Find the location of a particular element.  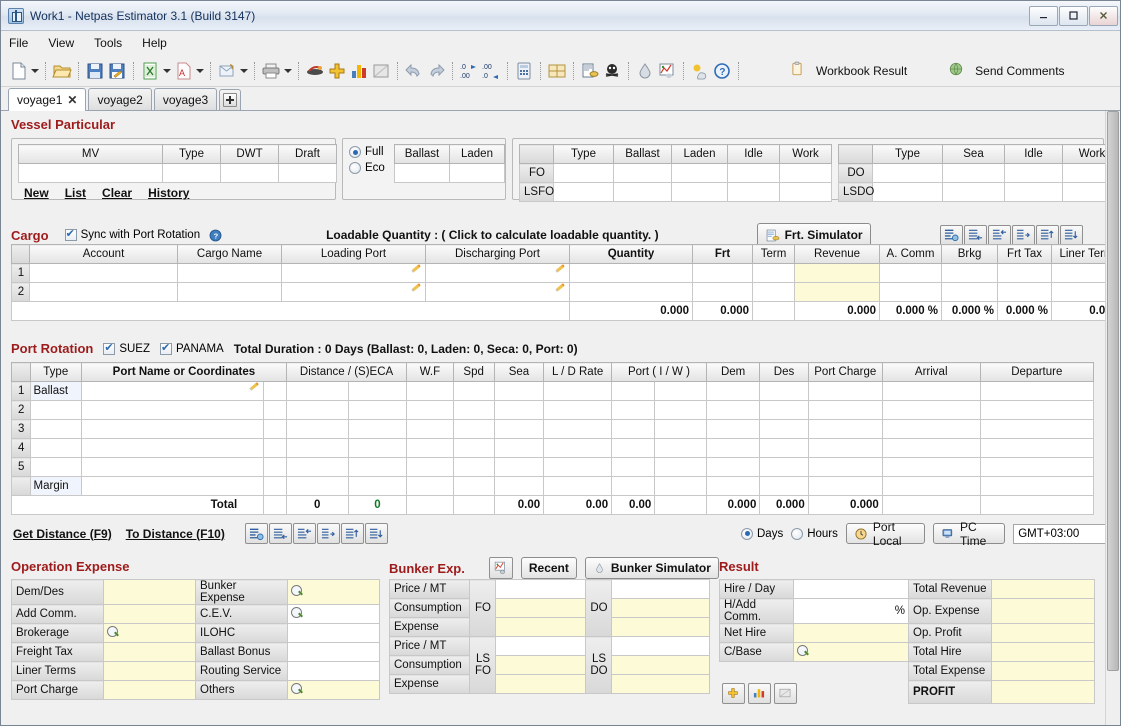

timezone-select: GMT+03:00 is located at coordinates (1066, 533).